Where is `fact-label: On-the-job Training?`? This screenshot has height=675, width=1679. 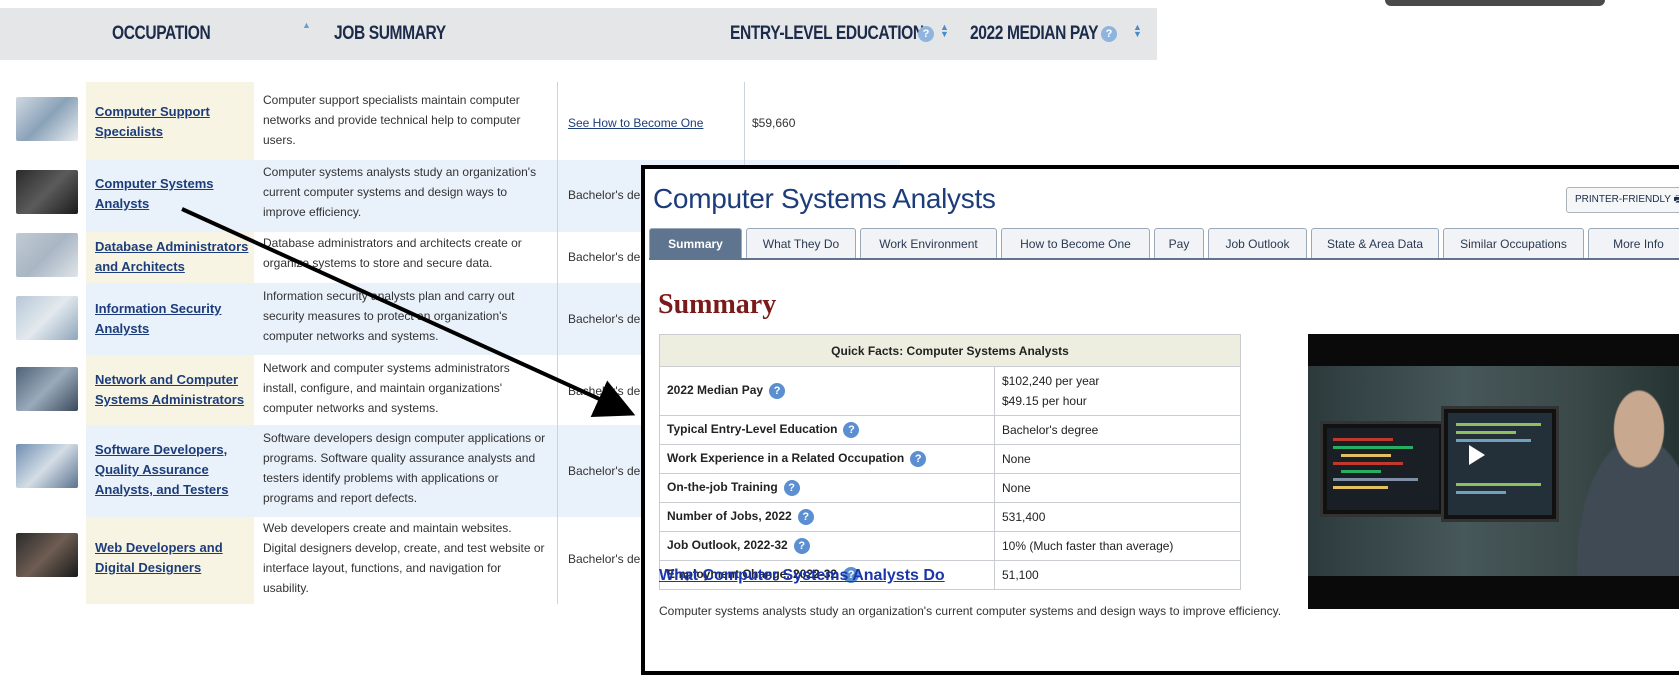
fact-label: On-the-job Training? is located at coordinates (827, 488).